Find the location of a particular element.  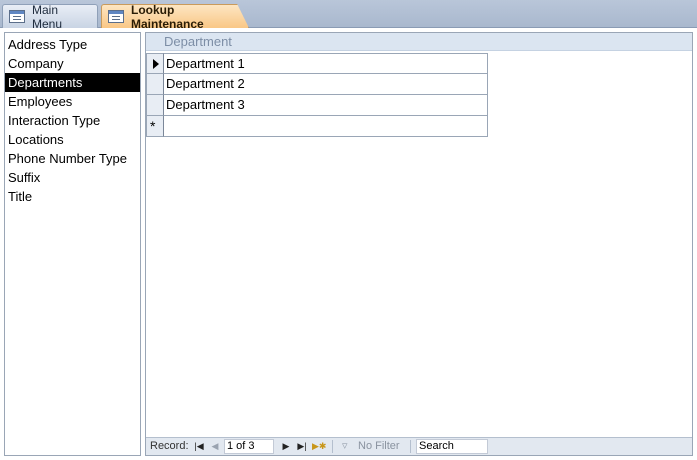

department-cell: Department 2 is located at coordinates (326, 84).